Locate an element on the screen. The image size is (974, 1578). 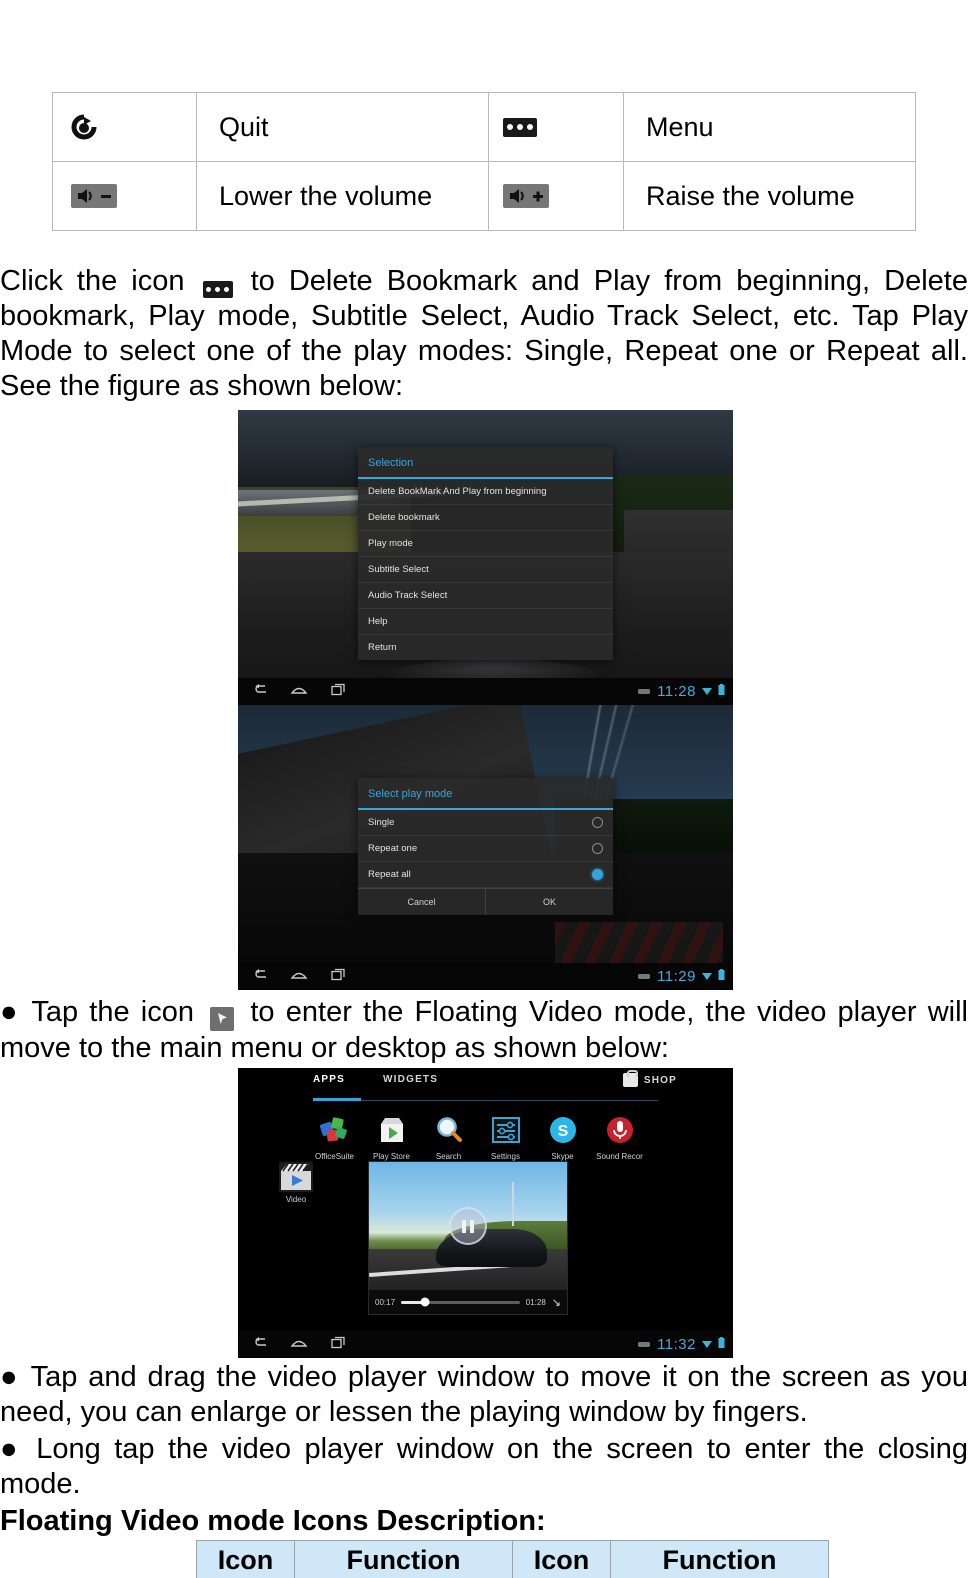
floating-video-icons-heading: Floating Video mode Icons Description: is located at coordinates (273, 1521).